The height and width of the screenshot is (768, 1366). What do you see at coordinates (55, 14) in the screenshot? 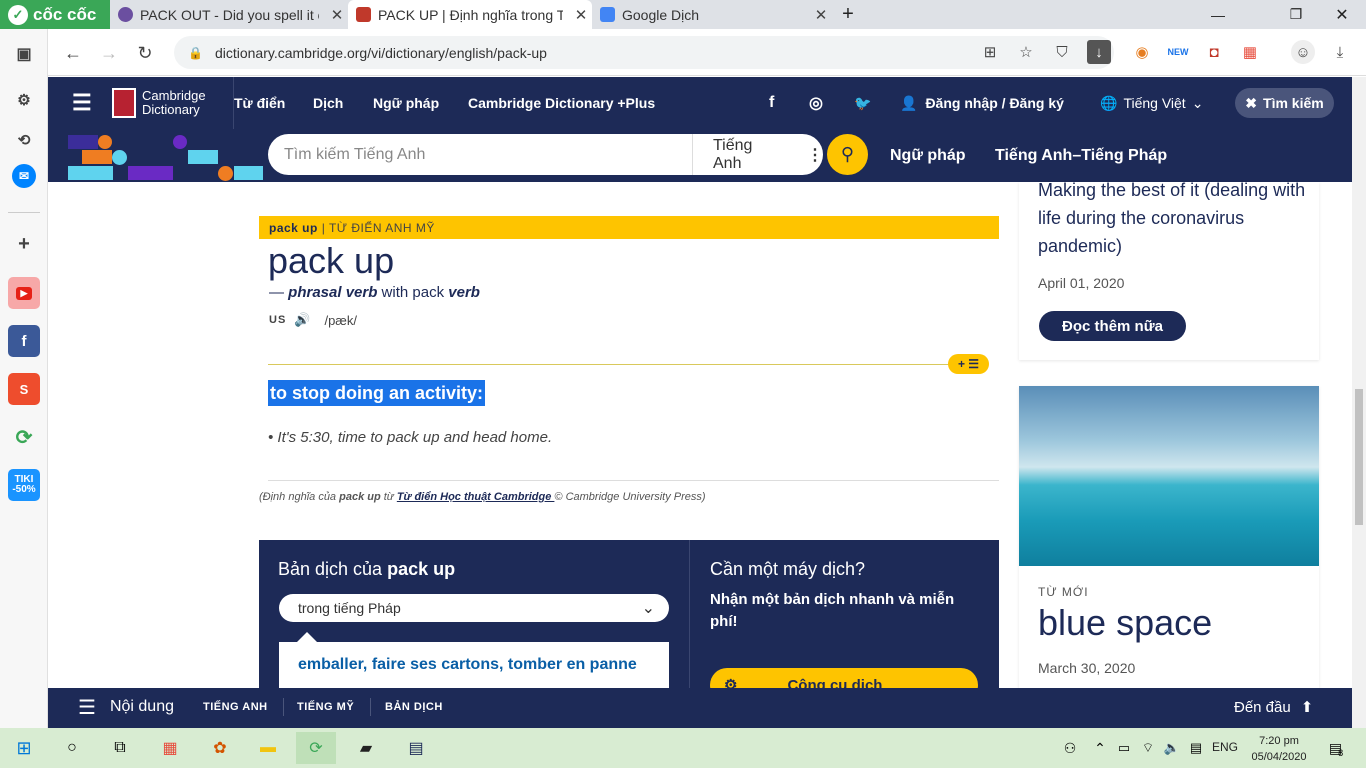
I see `browser-brand: ✓ cốc cốc` at bounding box center [55, 14].